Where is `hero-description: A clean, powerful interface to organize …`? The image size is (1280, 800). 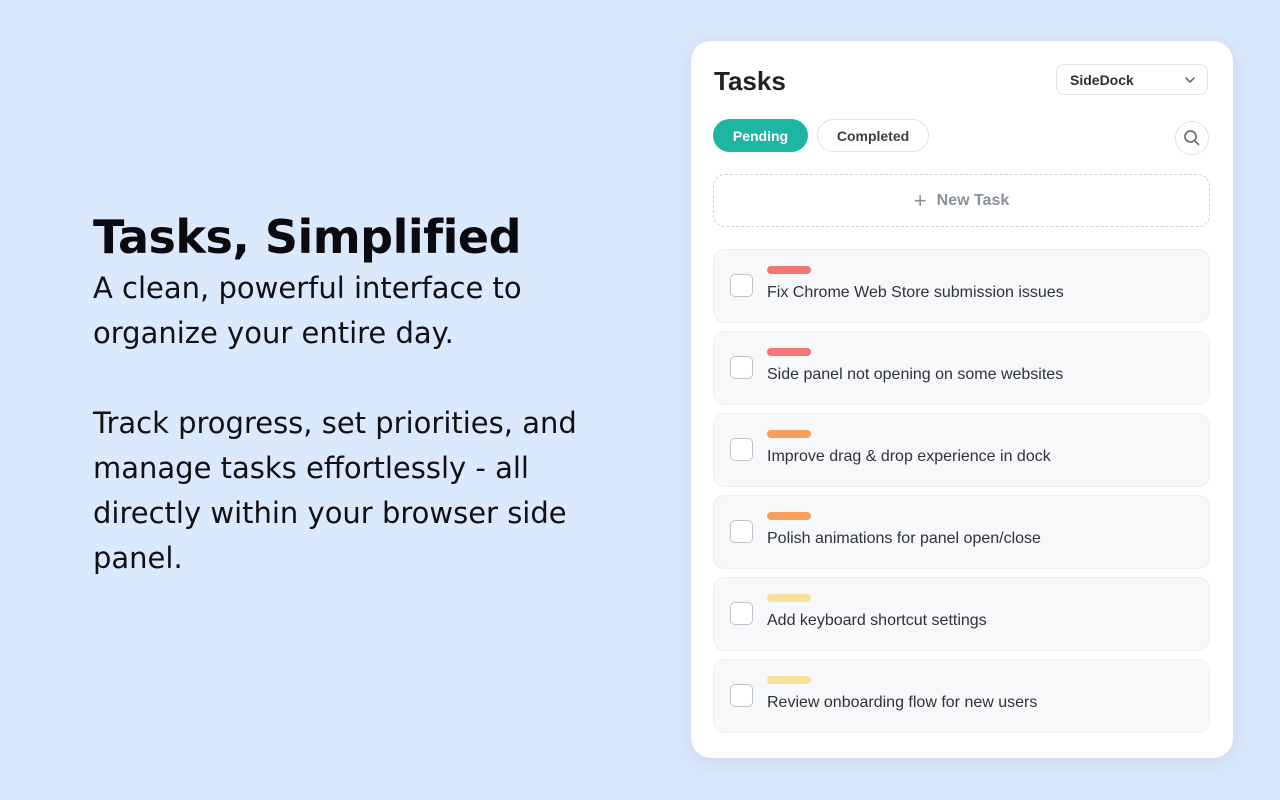 hero-description: A clean, powerful interface to organize … is located at coordinates (307, 310).